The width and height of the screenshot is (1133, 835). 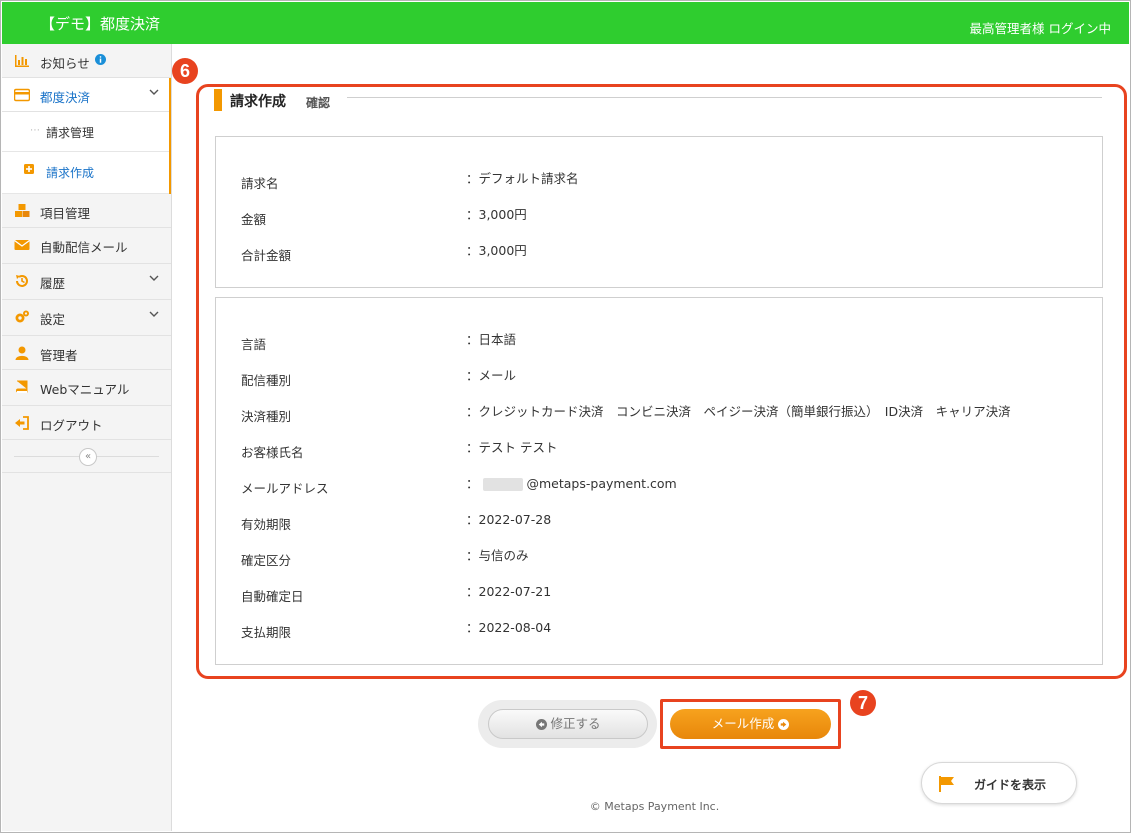 What do you see at coordinates (59, 355) in the screenshot?
I see `sidebar-item-label: 管理者` at bounding box center [59, 355].